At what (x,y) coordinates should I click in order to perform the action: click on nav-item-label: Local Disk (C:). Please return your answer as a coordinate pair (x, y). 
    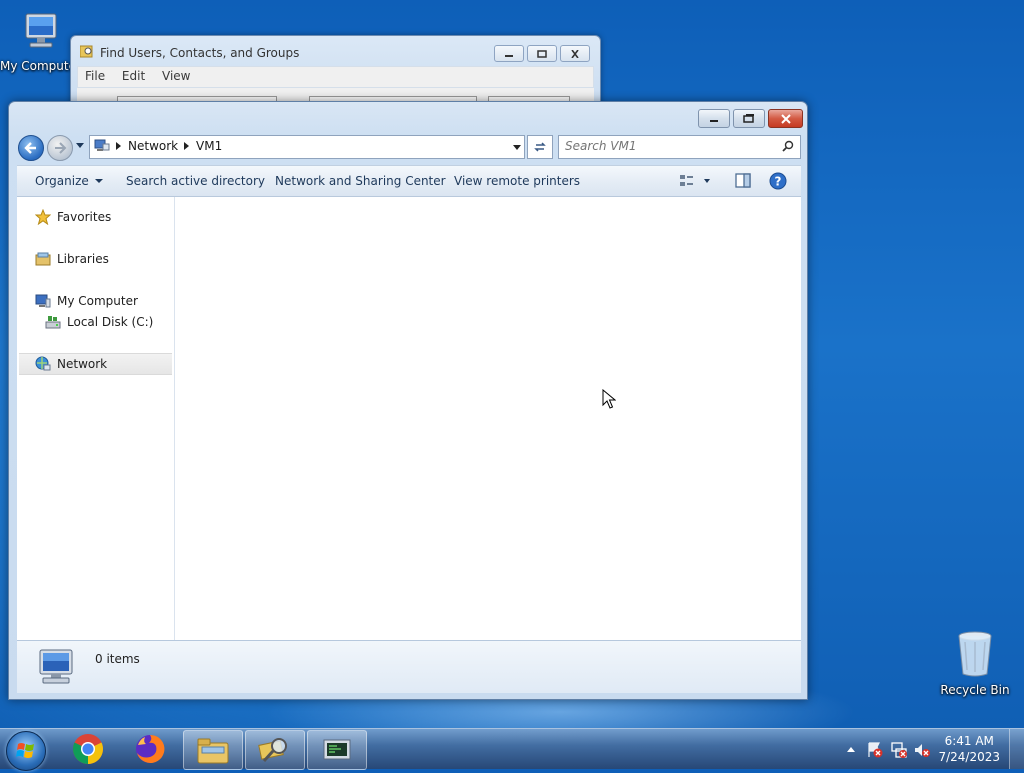
    Looking at the image, I should click on (110, 322).